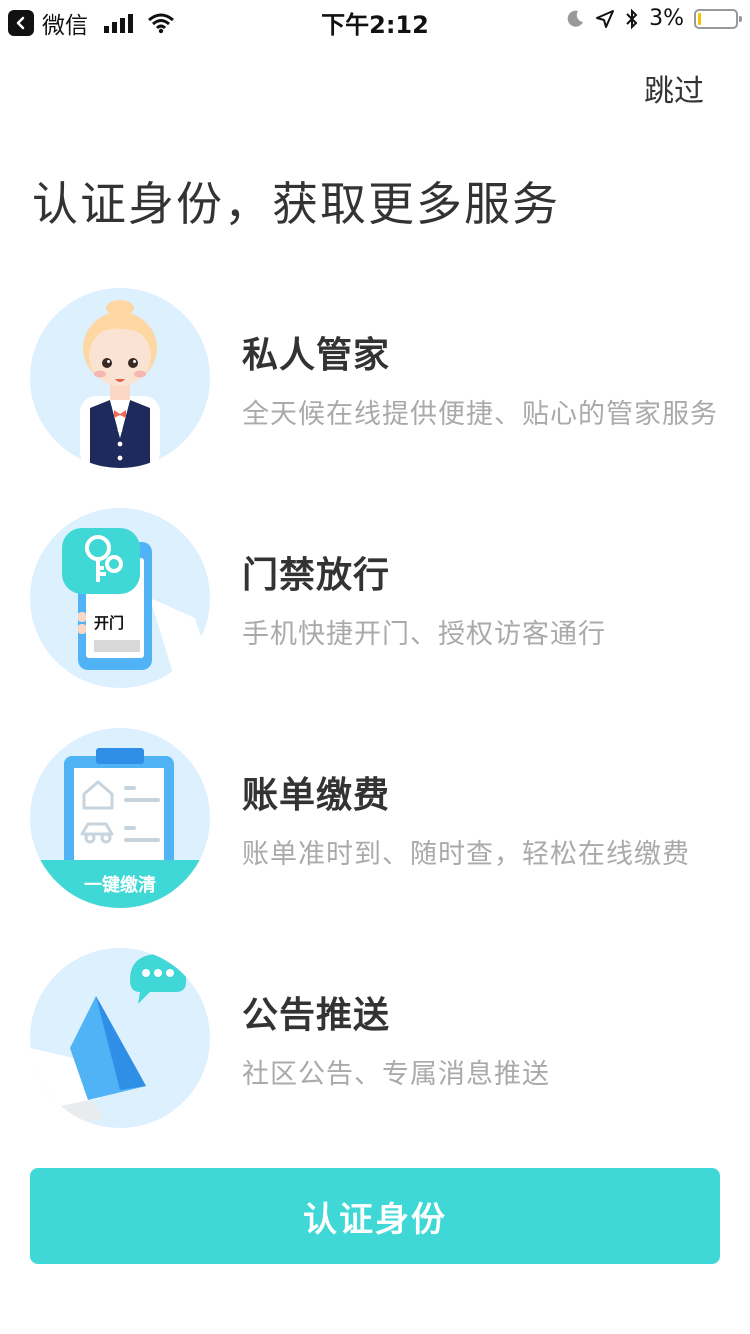  I want to click on feature-item-door-access: 开门 门禁放行 手机快捷开门、授权访客通行, so click(380, 598).